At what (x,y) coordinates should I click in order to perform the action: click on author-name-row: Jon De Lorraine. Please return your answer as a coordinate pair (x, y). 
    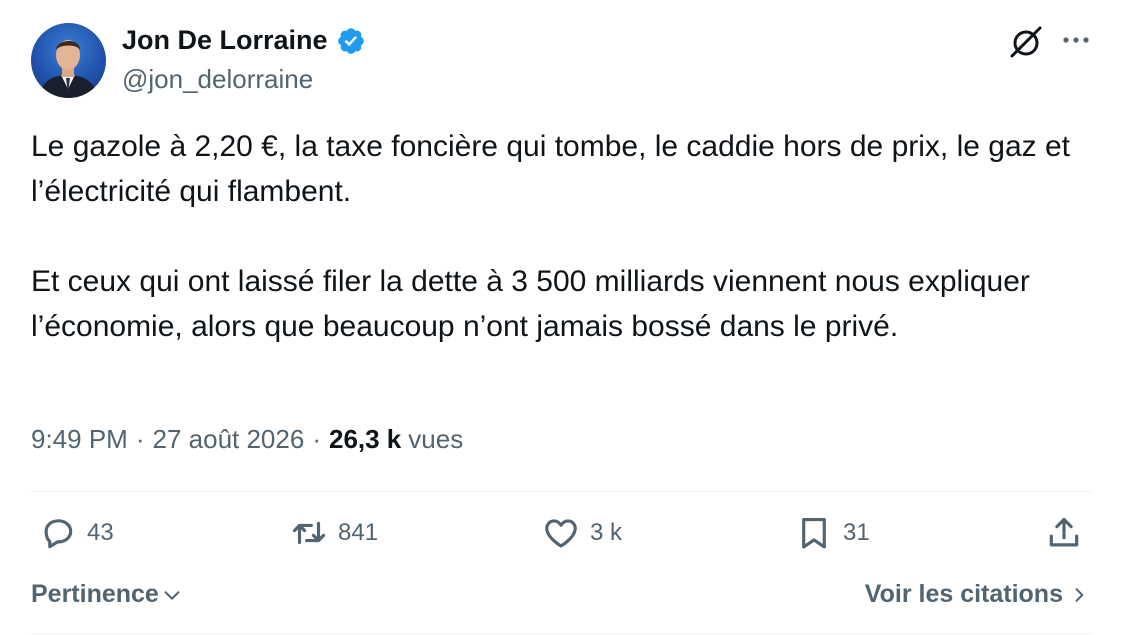
    Looking at the image, I should click on (244, 40).